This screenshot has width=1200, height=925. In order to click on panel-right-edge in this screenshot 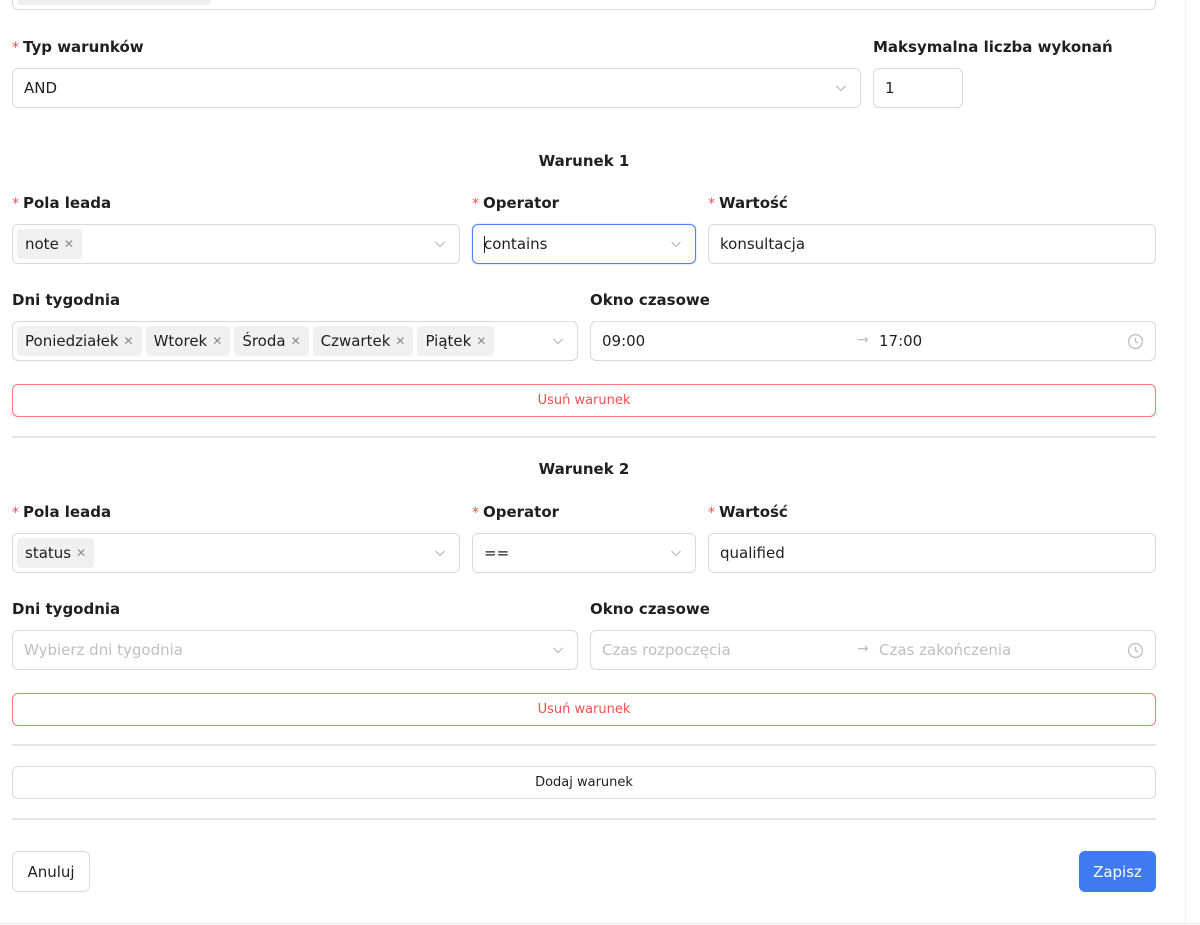, I will do `click(1185, 462)`.